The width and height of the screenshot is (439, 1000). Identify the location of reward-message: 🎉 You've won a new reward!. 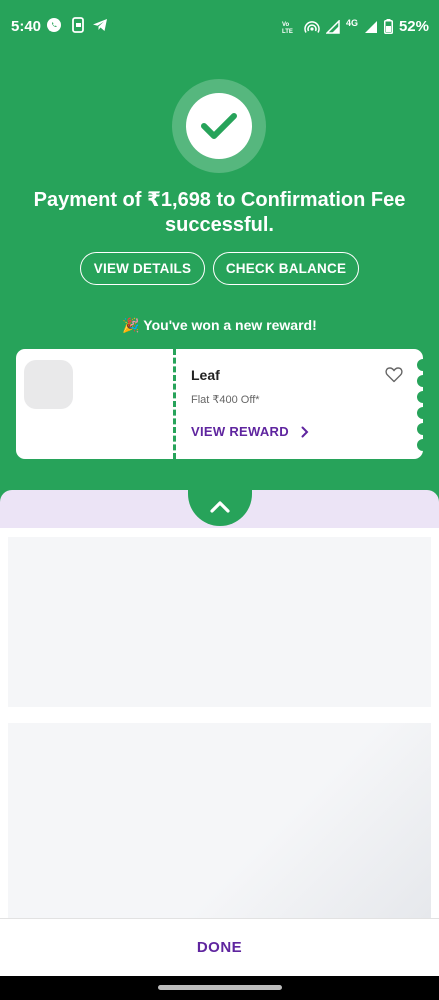
(219, 325).